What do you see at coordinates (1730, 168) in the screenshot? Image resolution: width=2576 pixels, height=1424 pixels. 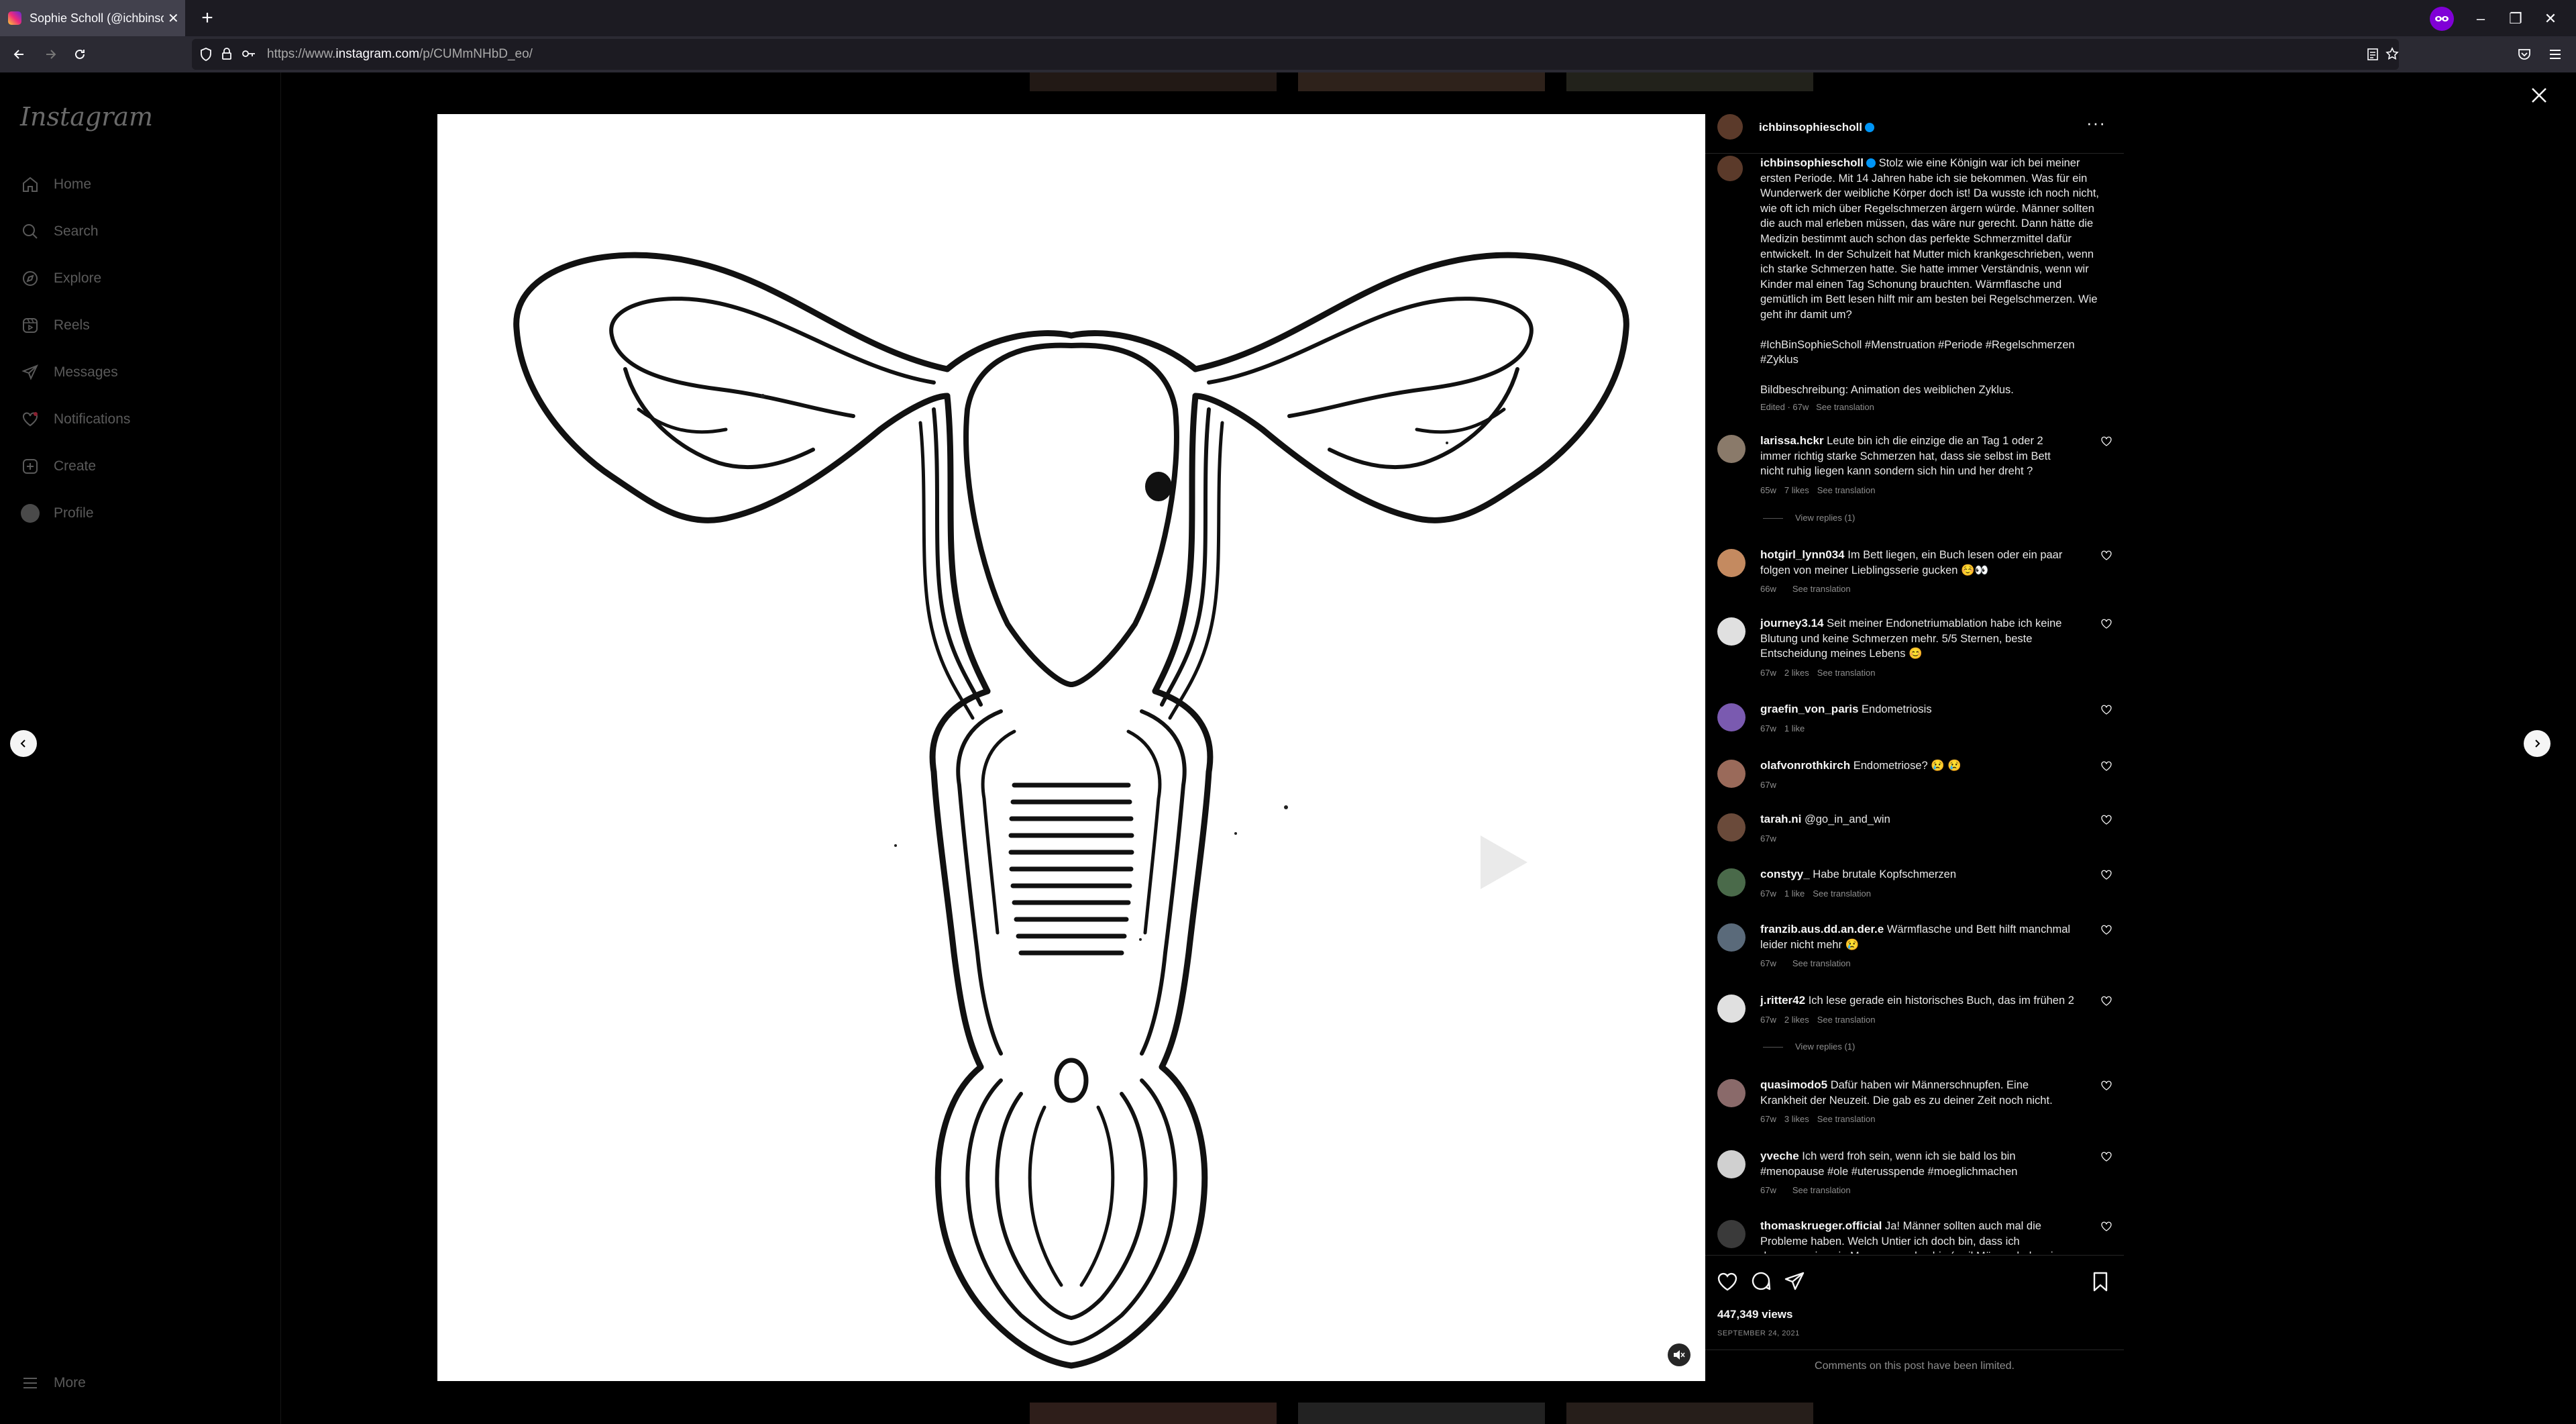 I see `caption-author-avatar` at bounding box center [1730, 168].